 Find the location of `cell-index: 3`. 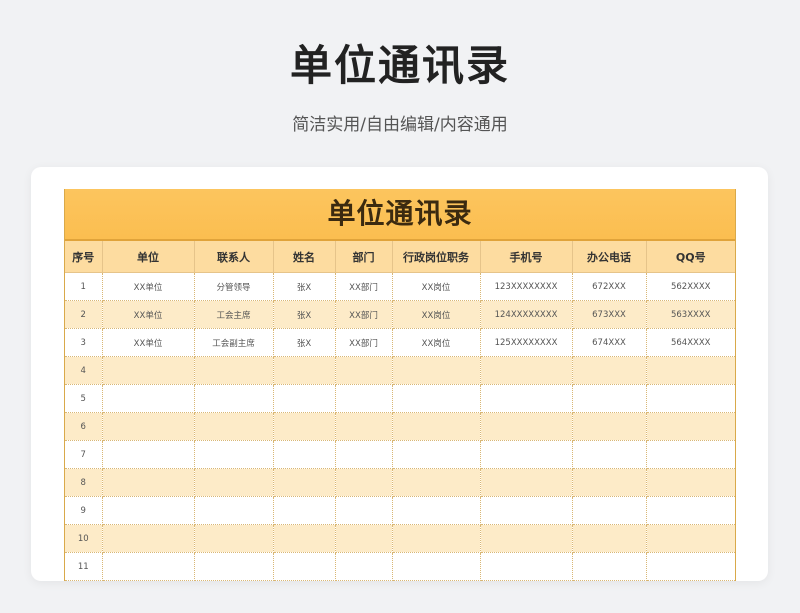

cell-index: 3 is located at coordinates (84, 342).